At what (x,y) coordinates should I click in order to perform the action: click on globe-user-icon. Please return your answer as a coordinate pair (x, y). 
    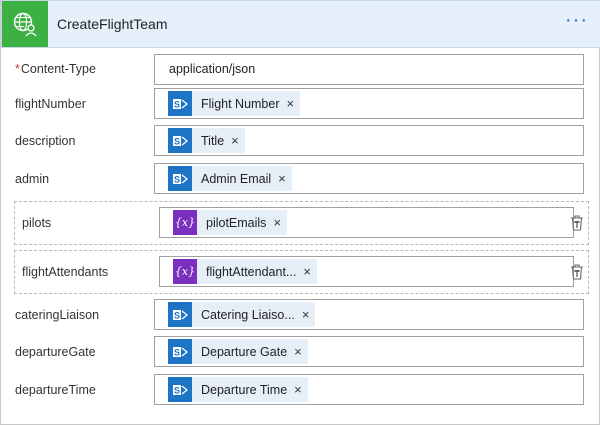
    Looking at the image, I should click on (25, 24).